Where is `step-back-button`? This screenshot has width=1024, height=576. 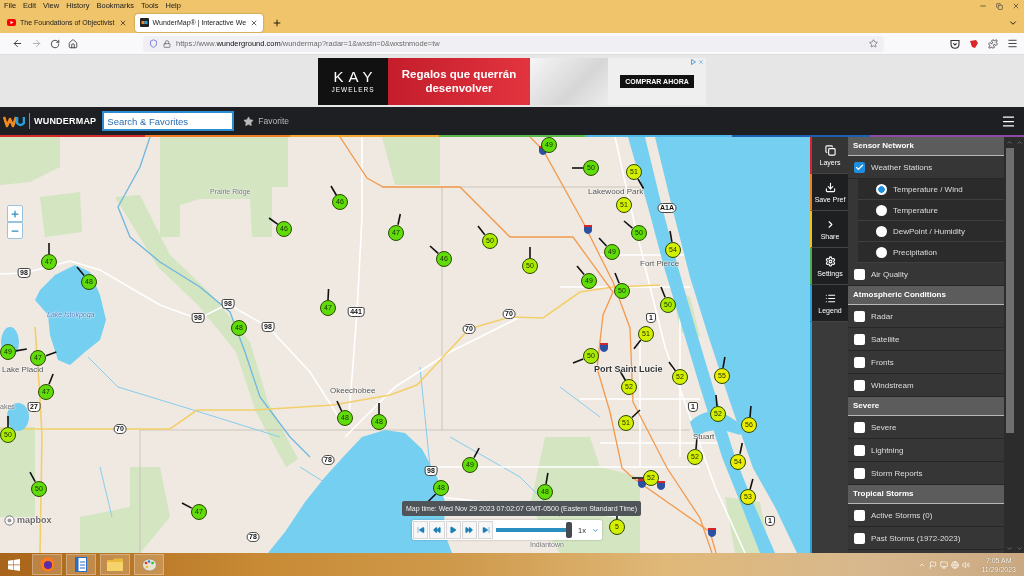
step-back-button is located at coordinates (437, 530).